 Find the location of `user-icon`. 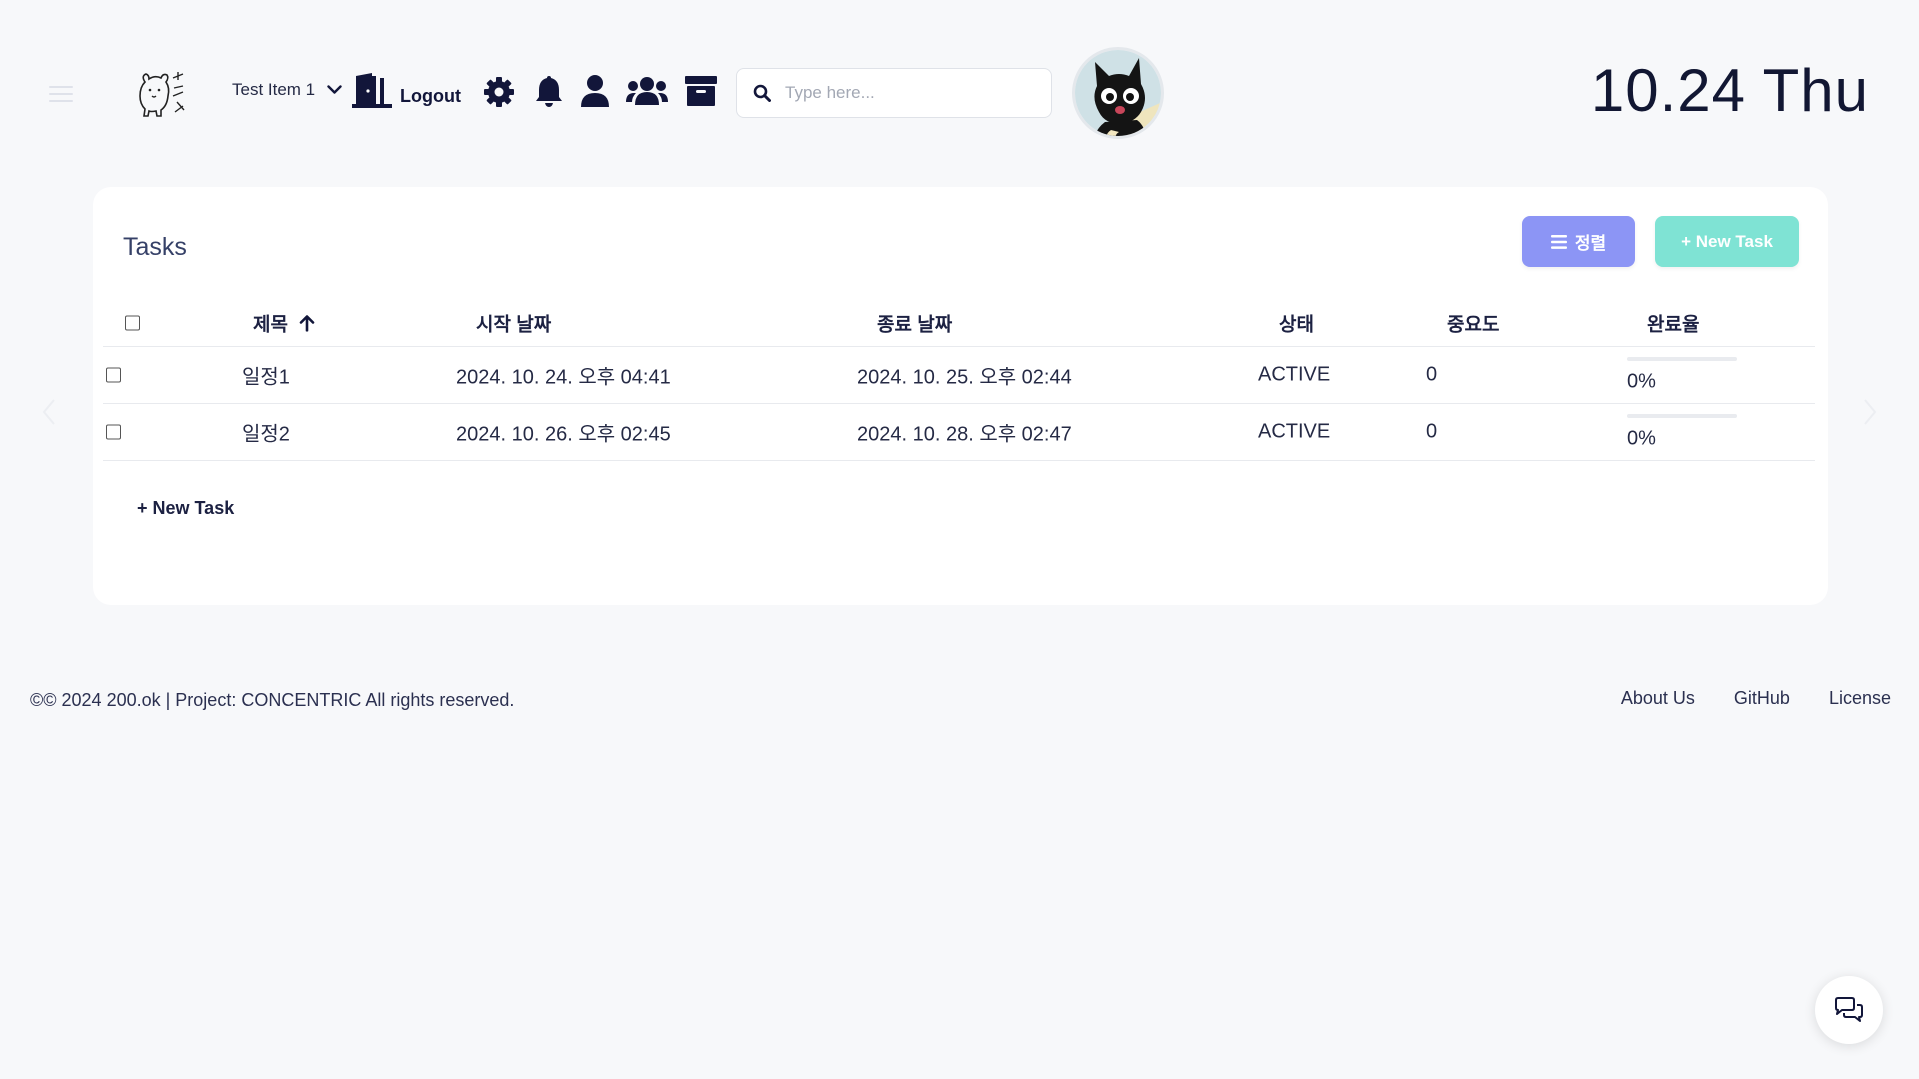

user-icon is located at coordinates (595, 91).